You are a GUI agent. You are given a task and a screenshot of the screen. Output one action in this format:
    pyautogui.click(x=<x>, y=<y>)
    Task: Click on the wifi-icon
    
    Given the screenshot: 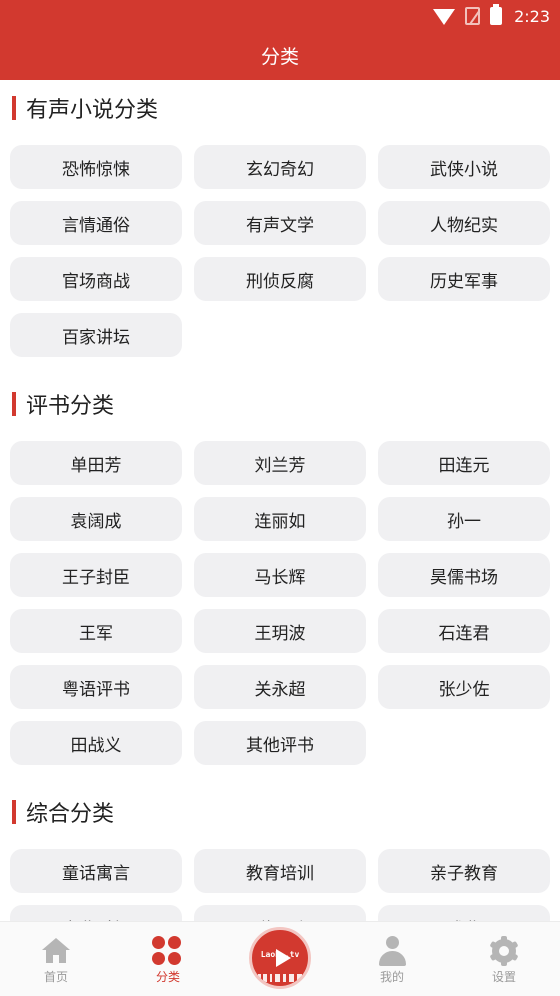 What is the action you would take?
    pyautogui.click(x=444, y=17)
    